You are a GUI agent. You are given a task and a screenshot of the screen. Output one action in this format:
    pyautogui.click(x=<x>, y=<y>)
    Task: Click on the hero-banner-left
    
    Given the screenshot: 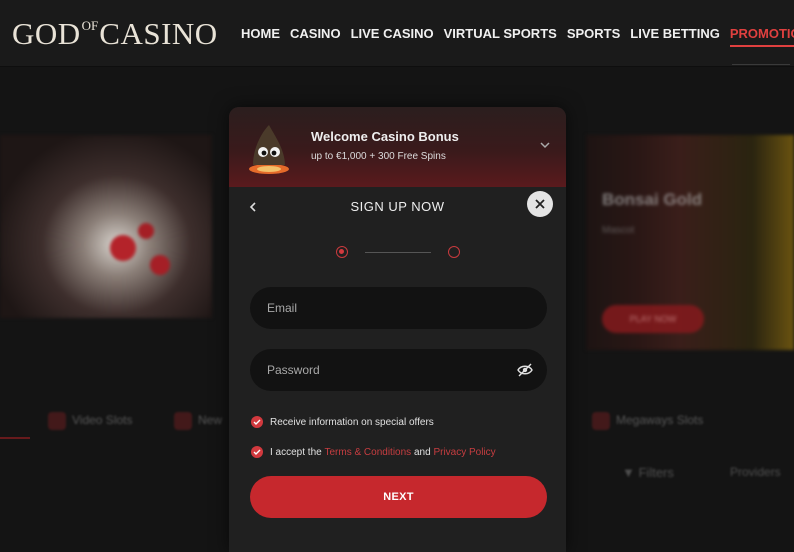 What is the action you would take?
    pyautogui.click(x=106, y=226)
    